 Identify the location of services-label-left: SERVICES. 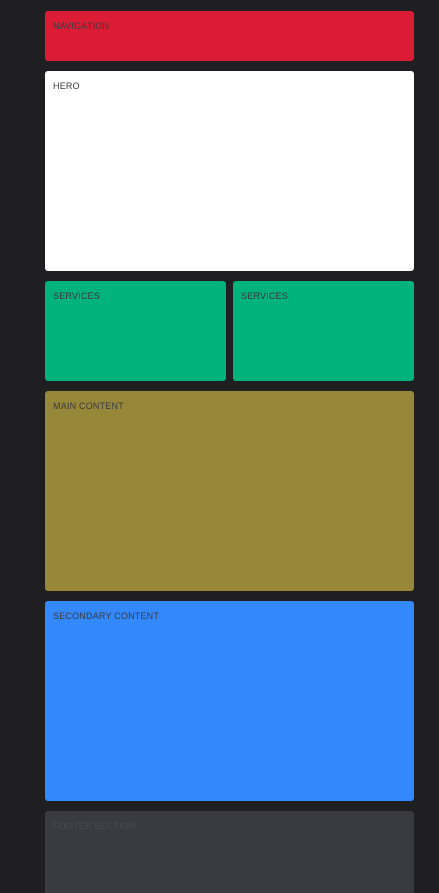
(76, 296).